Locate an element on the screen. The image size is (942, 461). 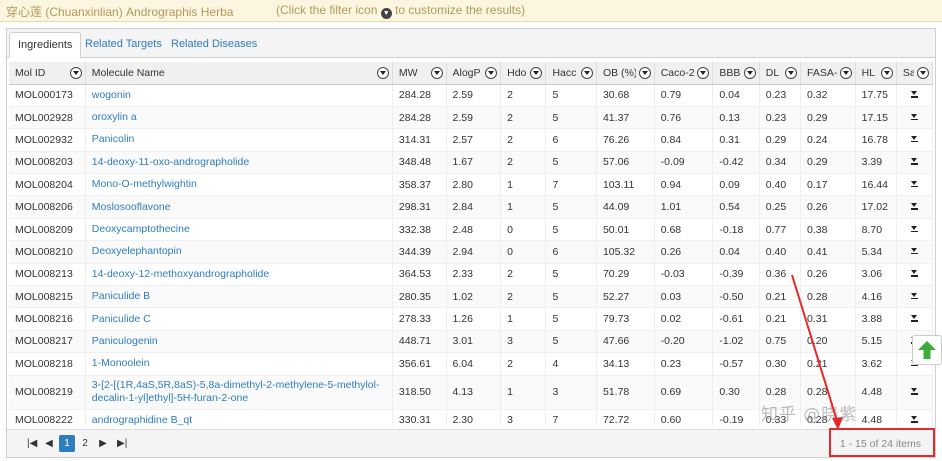
molecule-name-link: Moslosooflavone is located at coordinates (239, 207).